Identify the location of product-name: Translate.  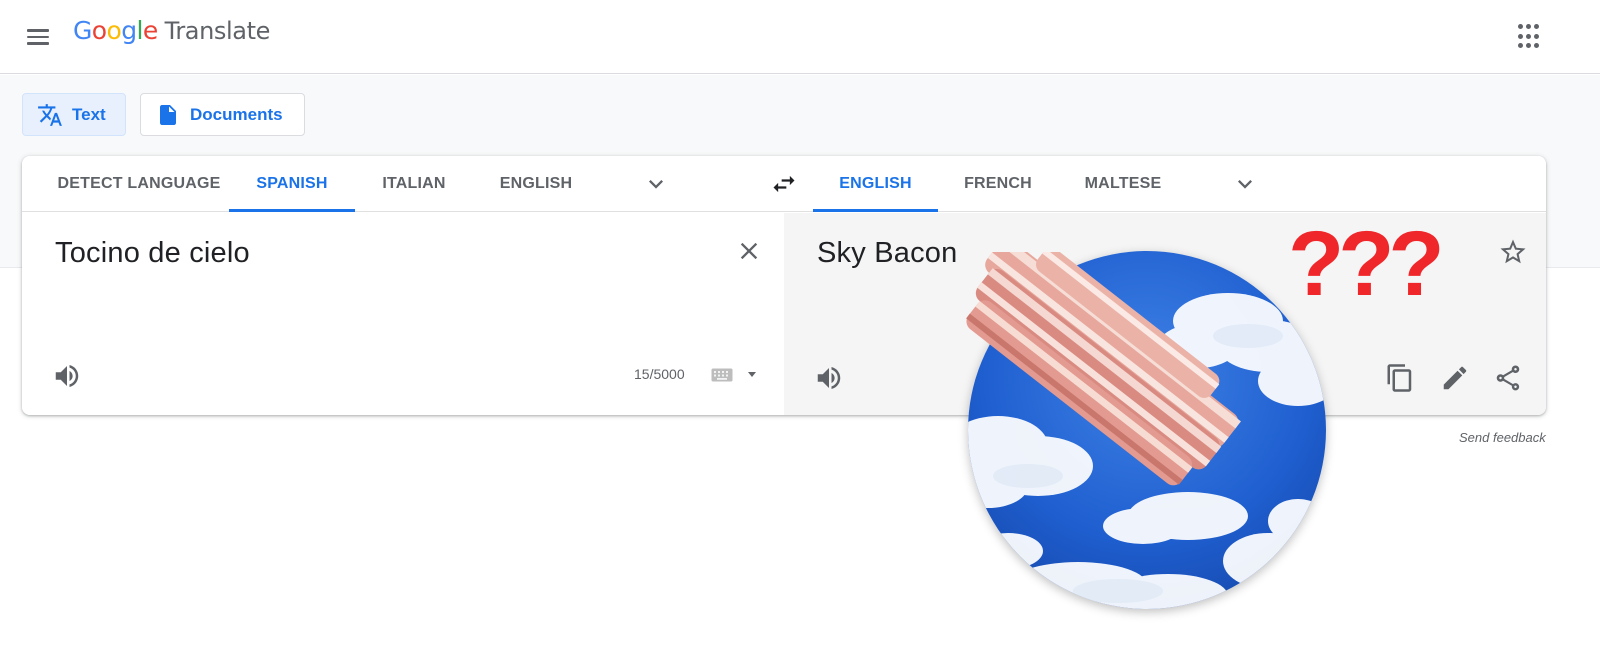
(217, 31).